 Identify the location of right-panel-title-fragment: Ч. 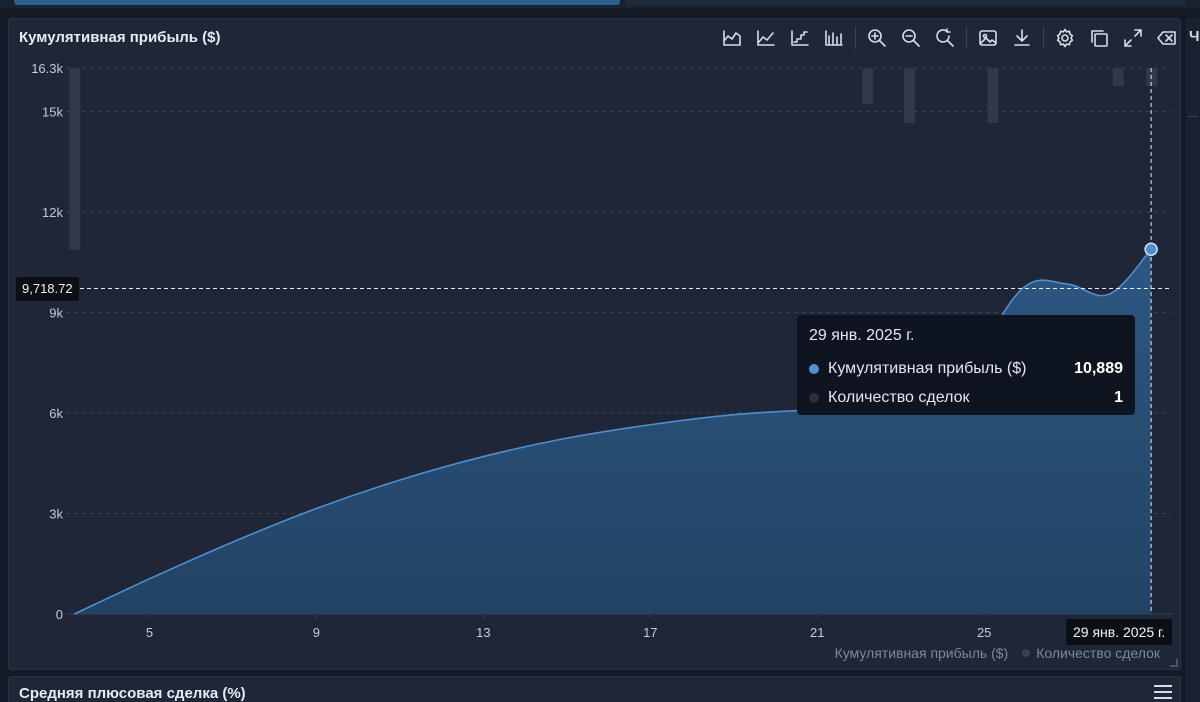
(1194, 36).